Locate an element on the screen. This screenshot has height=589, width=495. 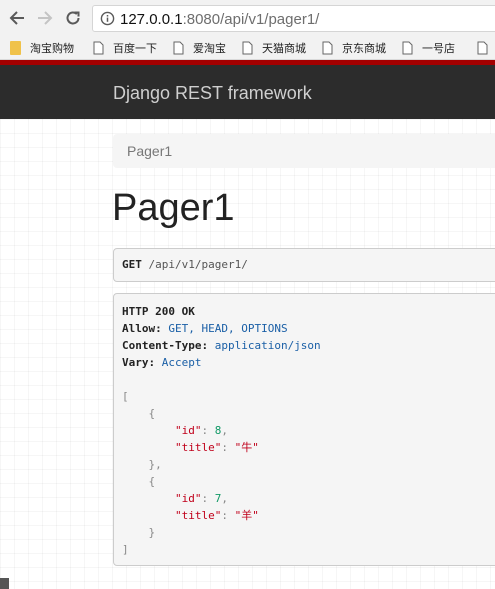
header-value: GET, HEAD, OPTIONS is located at coordinates (228, 328).